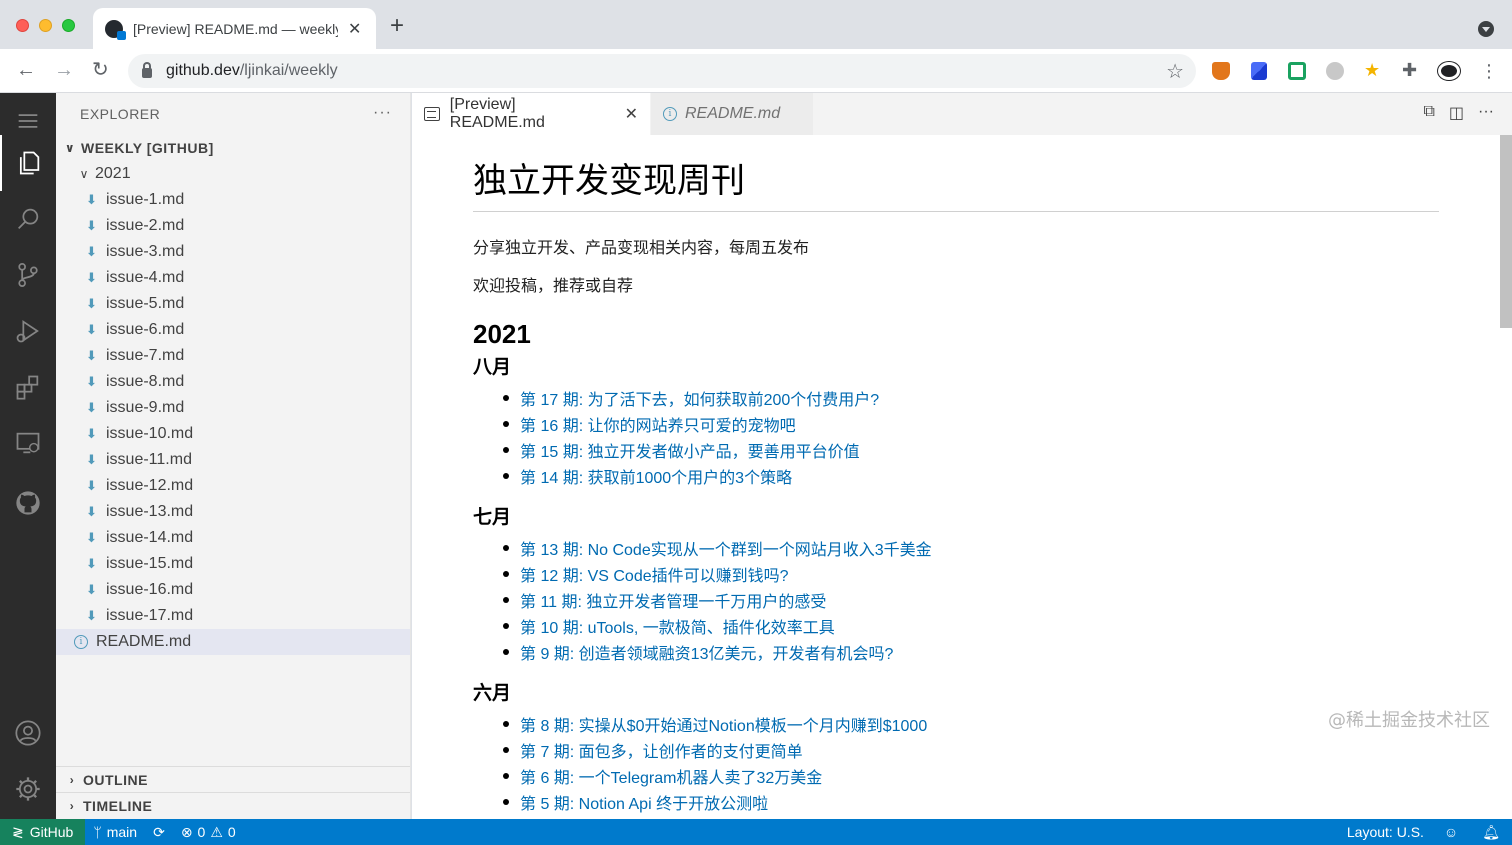 This screenshot has height=845, width=1512. What do you see at coordinates (233, 304) in the screenshot?
I see `file-item: ⬇ issue-5.md` at bounding box center [233, 304].